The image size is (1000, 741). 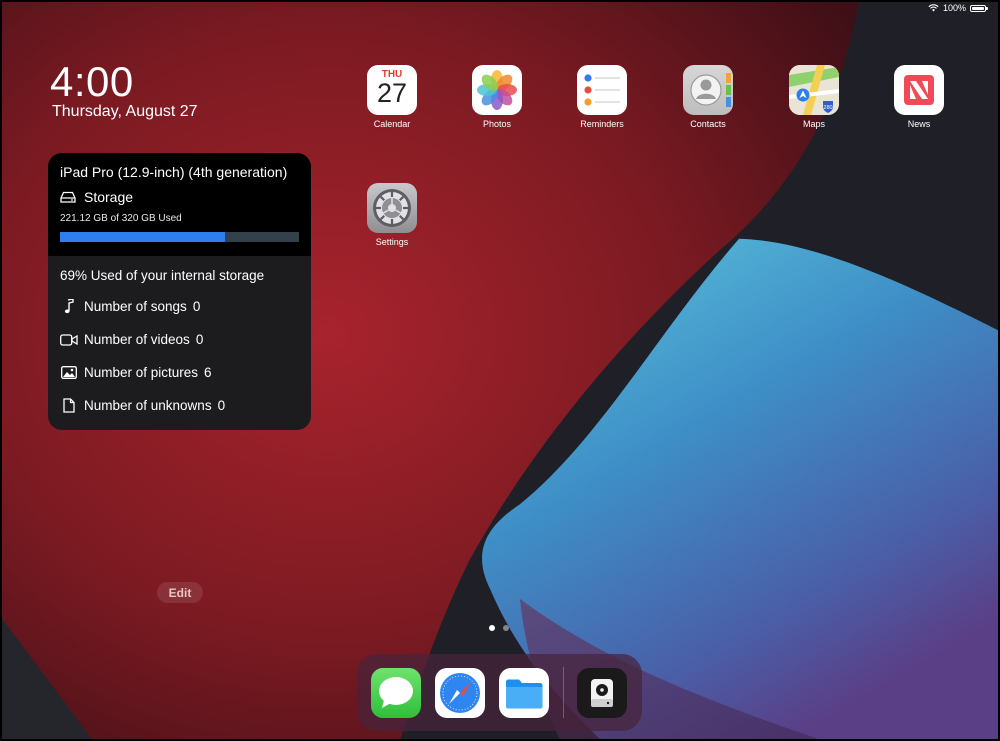 What do you see at coordinates (148, 405) in the screenshot?
I see `stat-label: Number of unknowns` at bounding box center [148, 405].